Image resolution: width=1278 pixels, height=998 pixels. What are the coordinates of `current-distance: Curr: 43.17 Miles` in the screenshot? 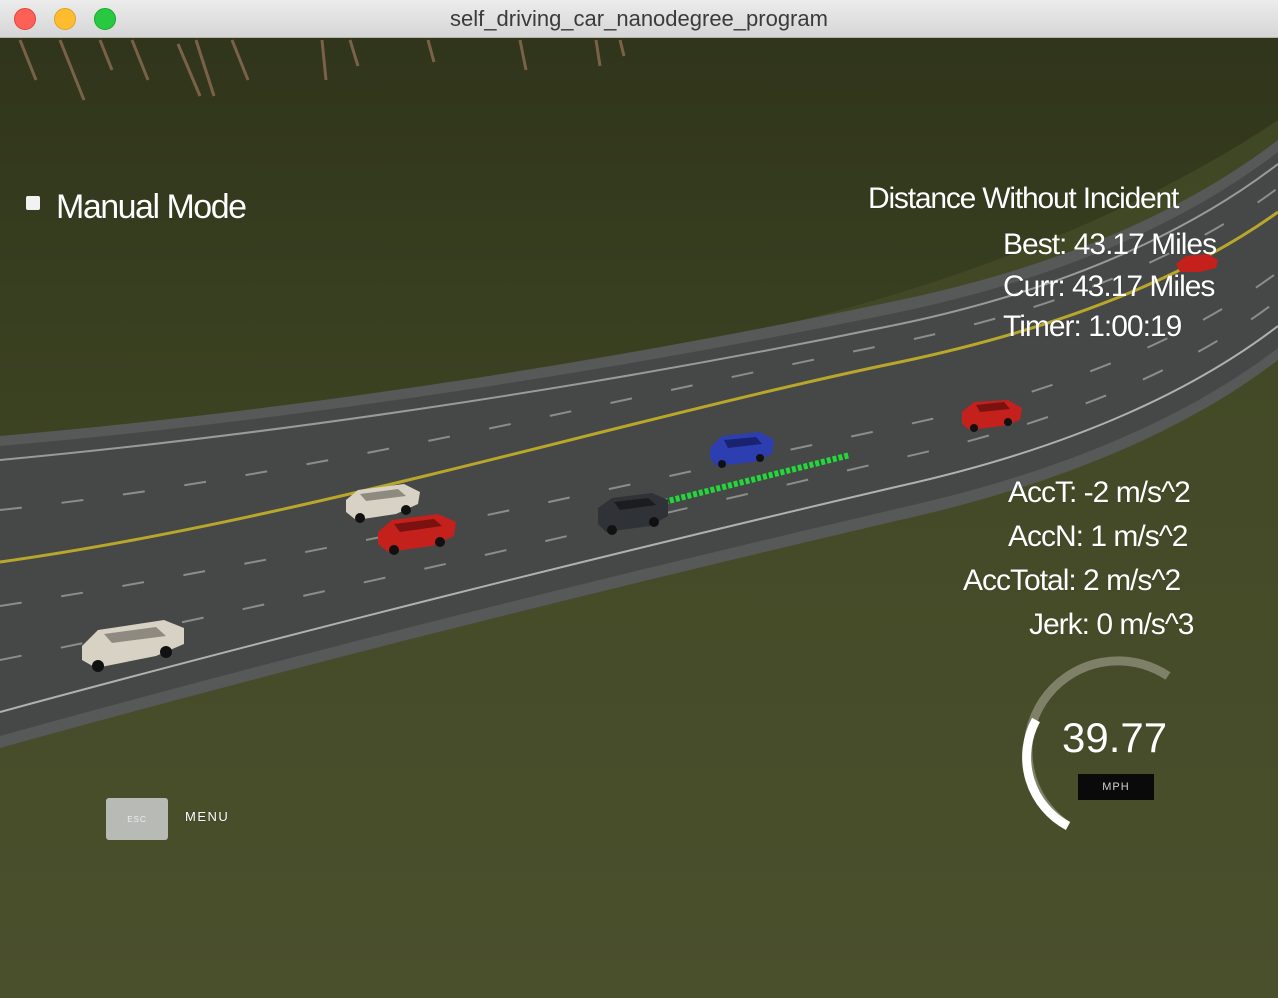 It's located at (1109, 286).